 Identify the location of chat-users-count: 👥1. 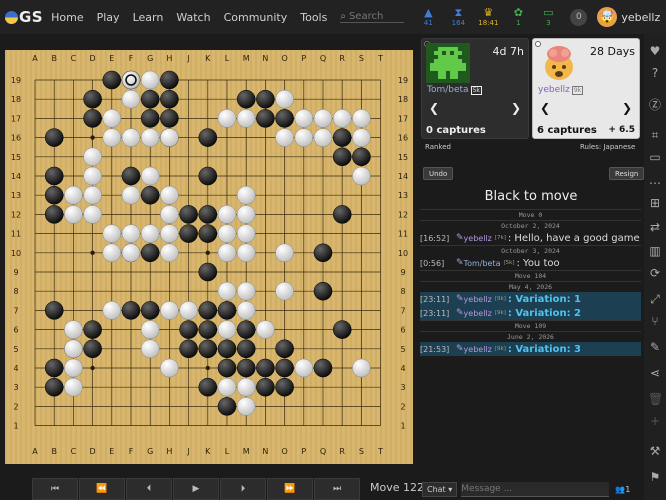
(622, 489).